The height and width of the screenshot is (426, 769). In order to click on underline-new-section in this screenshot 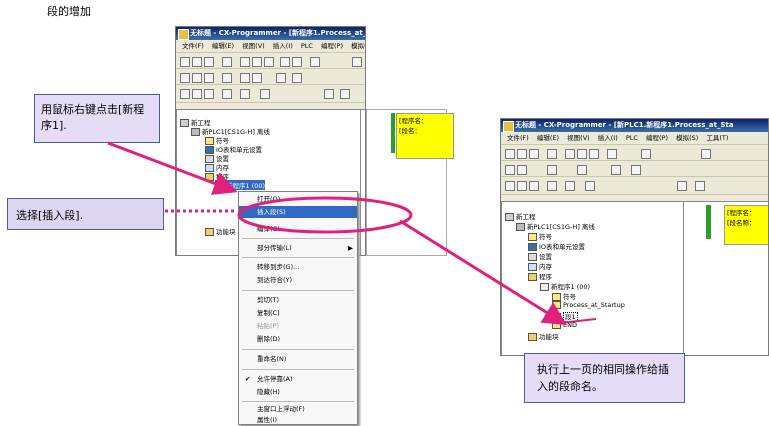, I will do `click(578, 321)`.